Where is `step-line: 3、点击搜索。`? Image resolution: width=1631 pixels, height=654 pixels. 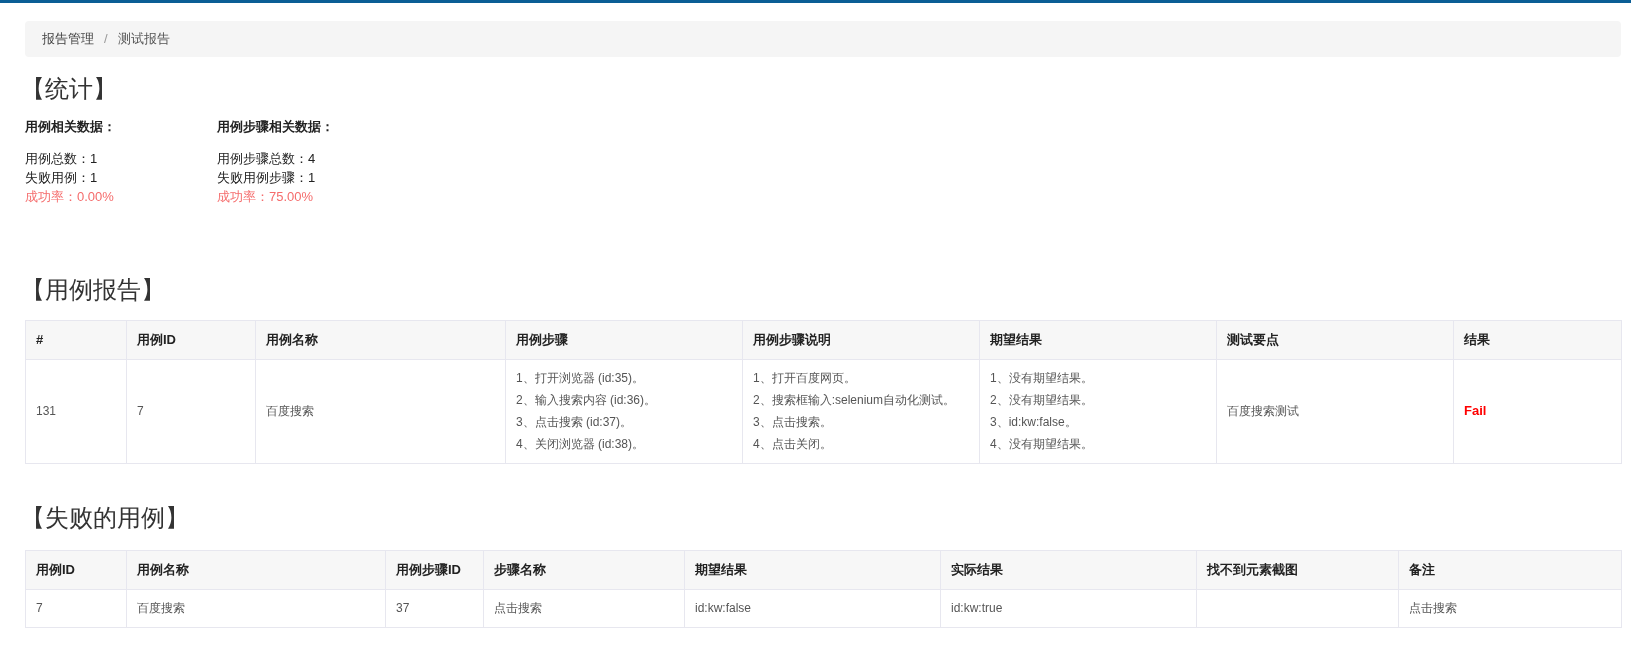
step-line: 3、点击搜索。 is located at coordinates (793, 422).